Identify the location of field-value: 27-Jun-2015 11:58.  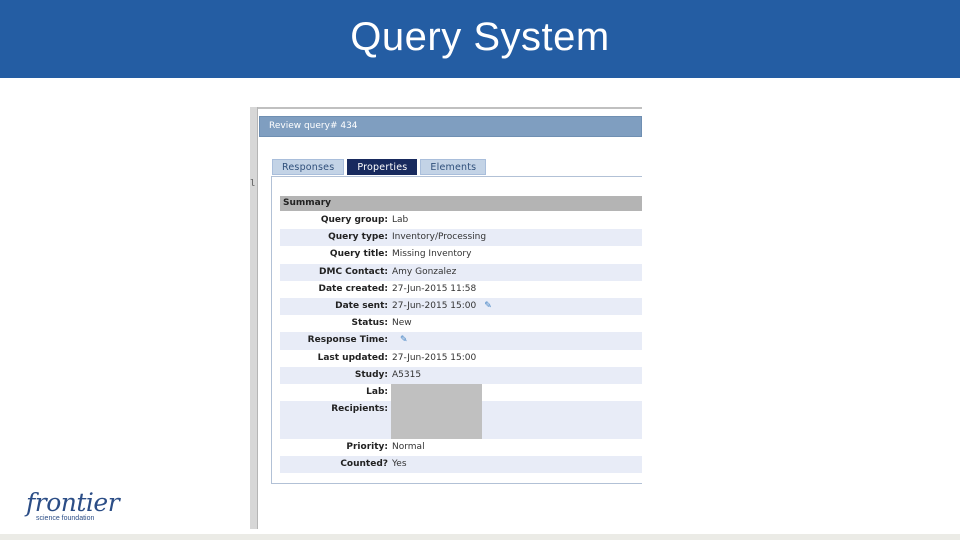
(434, 288).